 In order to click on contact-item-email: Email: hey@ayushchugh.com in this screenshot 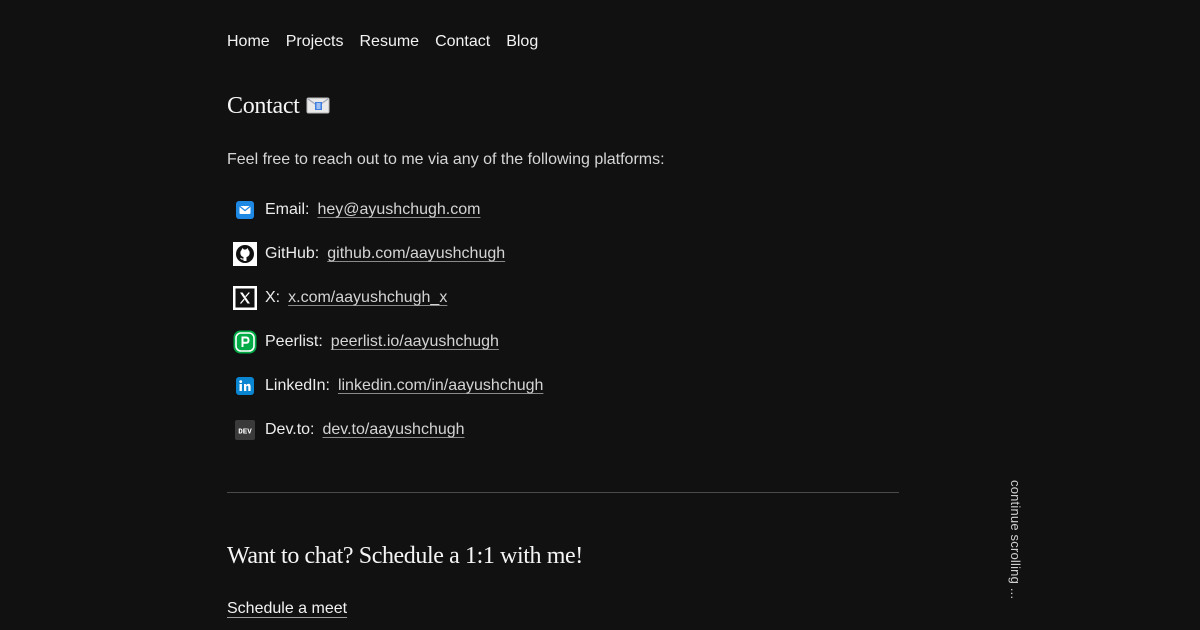, I will do `click(388, 220)`.